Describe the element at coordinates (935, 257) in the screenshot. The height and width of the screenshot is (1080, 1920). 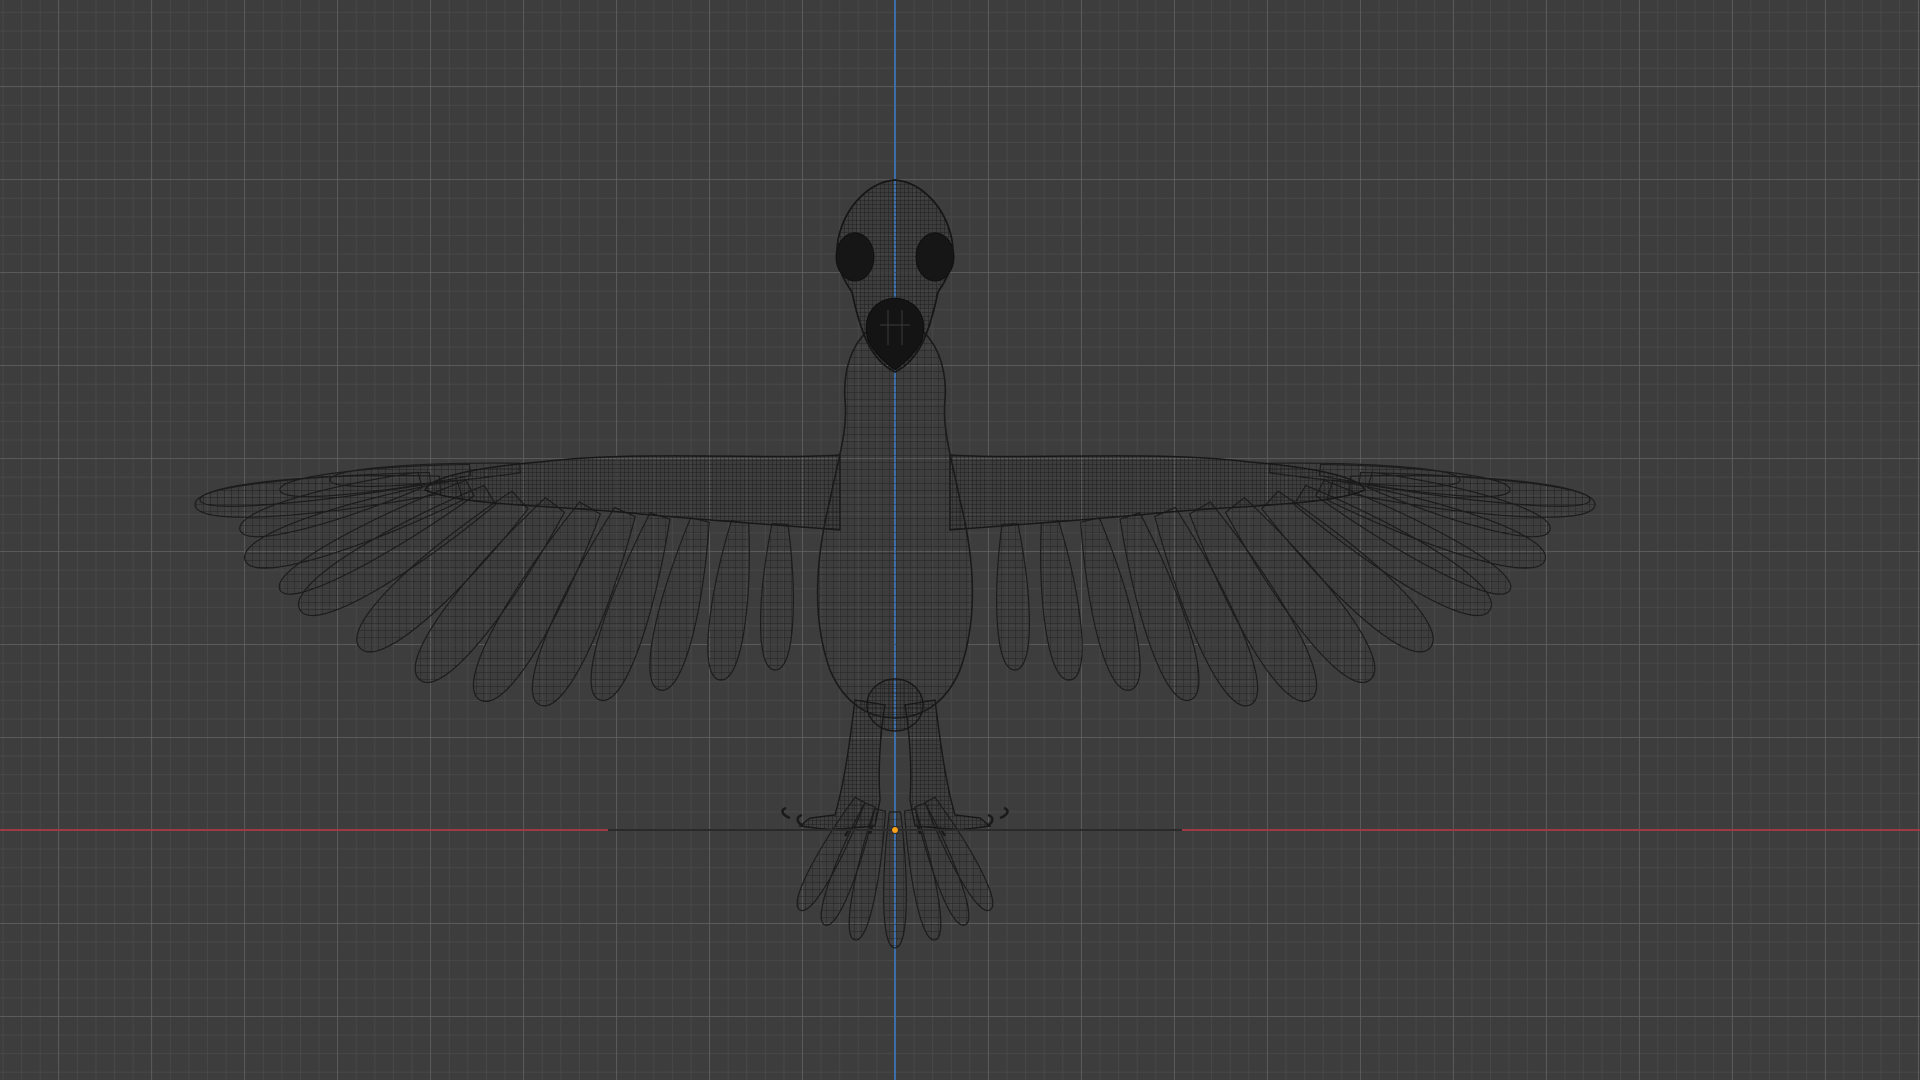
I see `right-eye` at that location.